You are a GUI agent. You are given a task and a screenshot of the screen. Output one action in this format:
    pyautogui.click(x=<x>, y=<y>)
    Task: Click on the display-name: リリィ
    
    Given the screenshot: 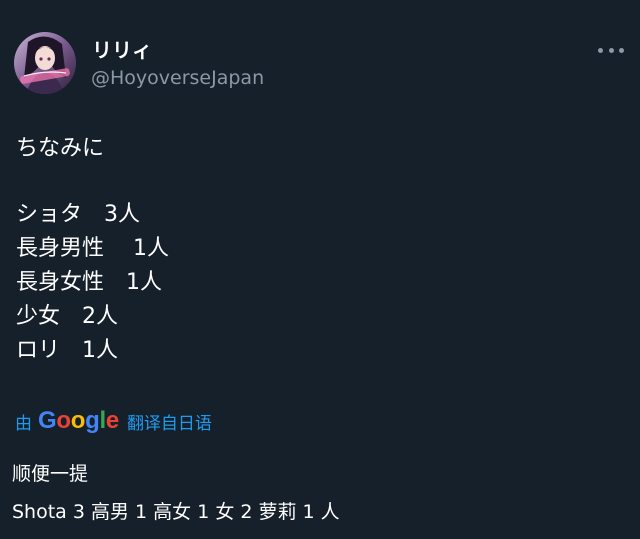 What is the action you would take?
    pyautogui.click(x=122, y=50)
    